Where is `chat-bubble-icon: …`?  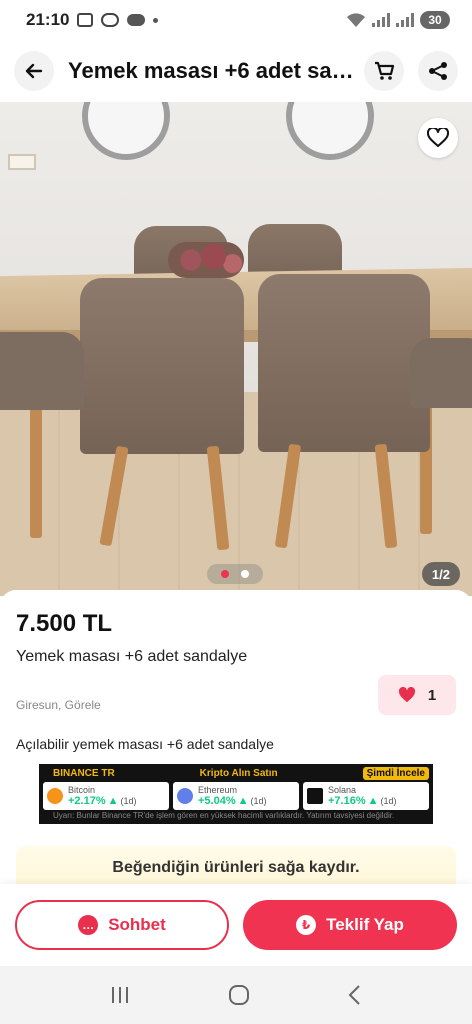
chat-bubble-icon: … is located at coordinates (88, 925).